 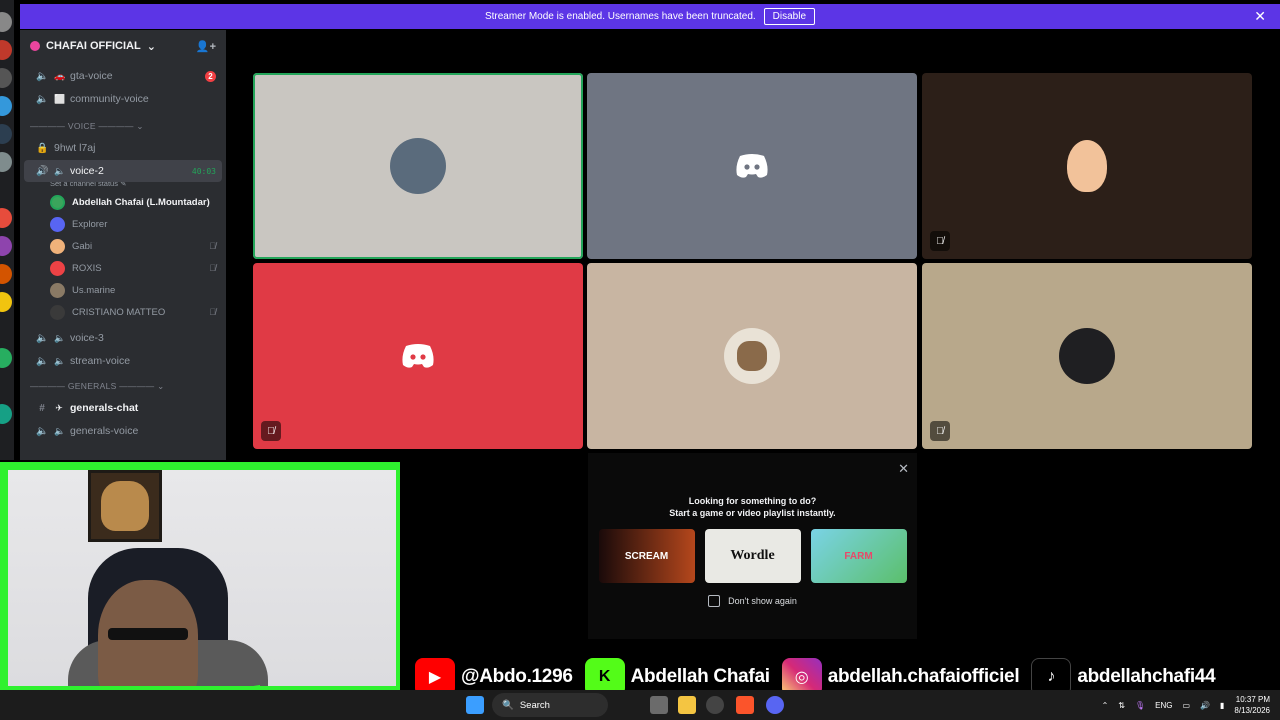 What do you see at coordinates (123, 224) in the screenshot?
I see `voice-member: Explorer` at bounding box center [123, 224].